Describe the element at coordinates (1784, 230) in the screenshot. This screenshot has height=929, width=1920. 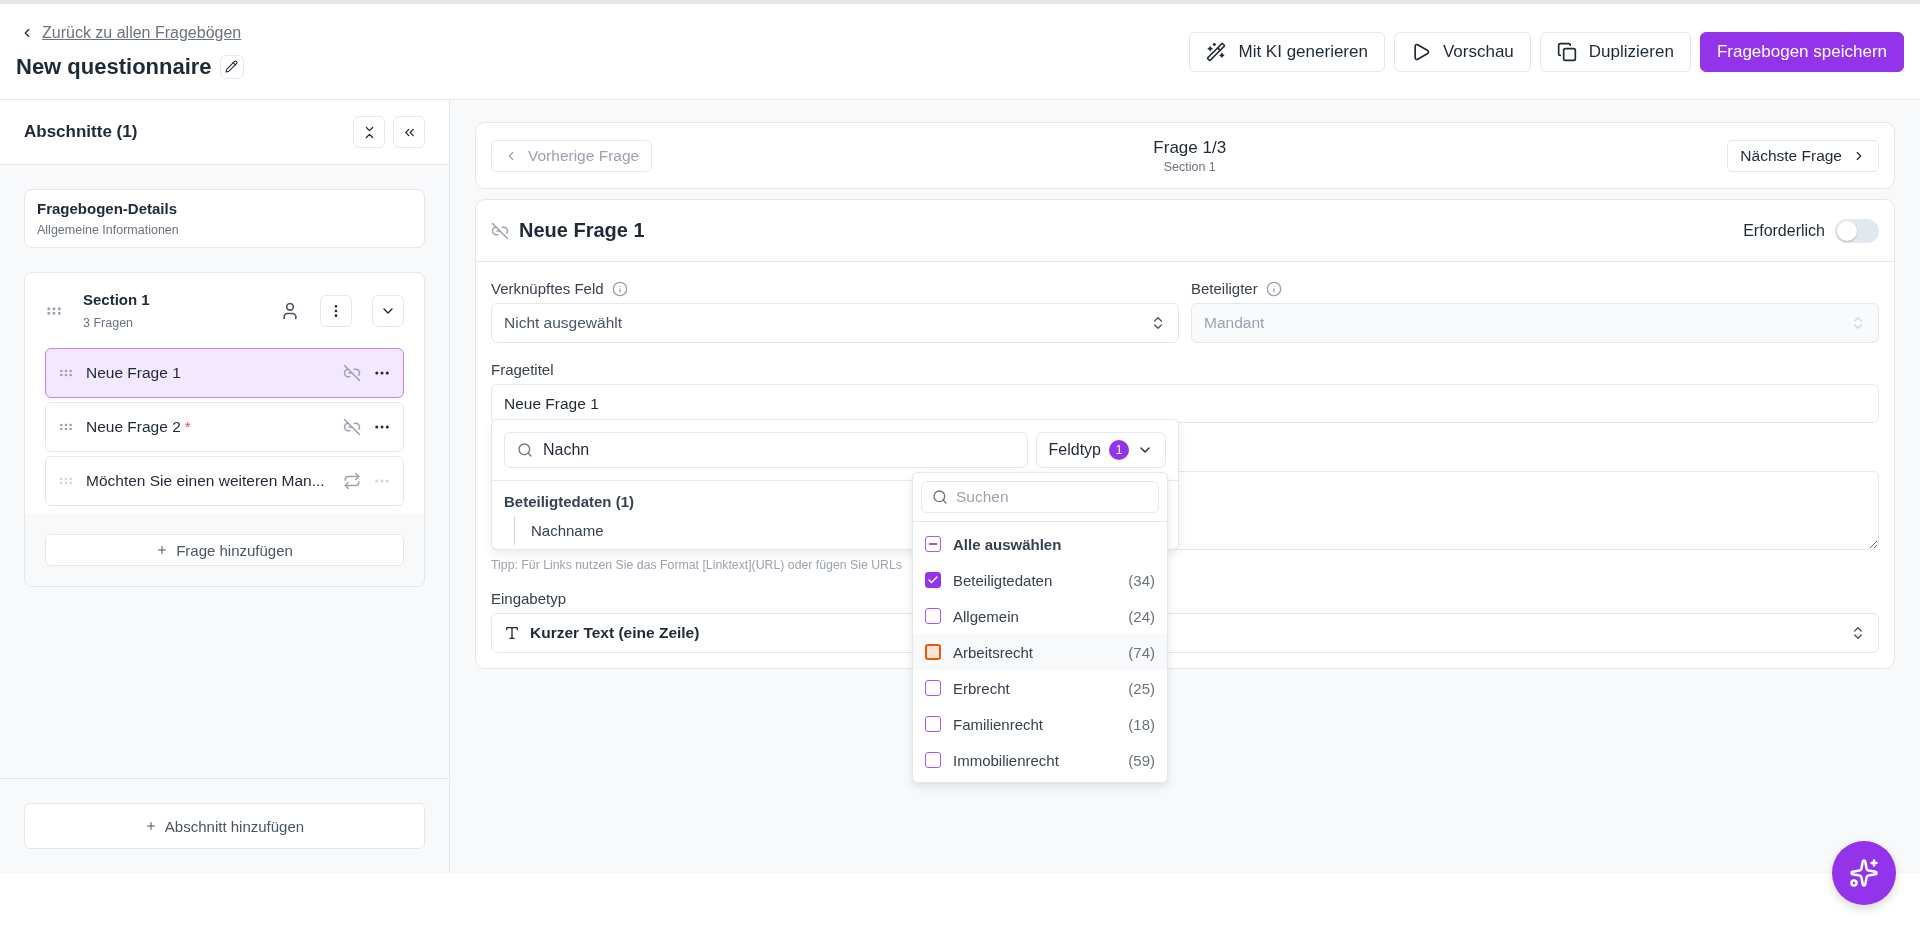
I see `required-label: Erforderlich` at that location.